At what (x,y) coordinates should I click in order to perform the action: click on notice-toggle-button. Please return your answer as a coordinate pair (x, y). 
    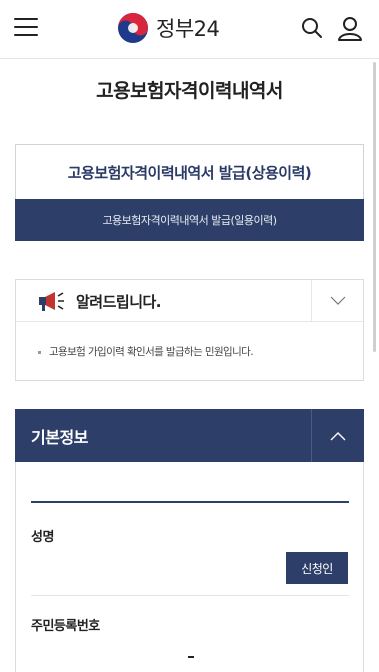
    Looking at the image, I should click on (337, 300).